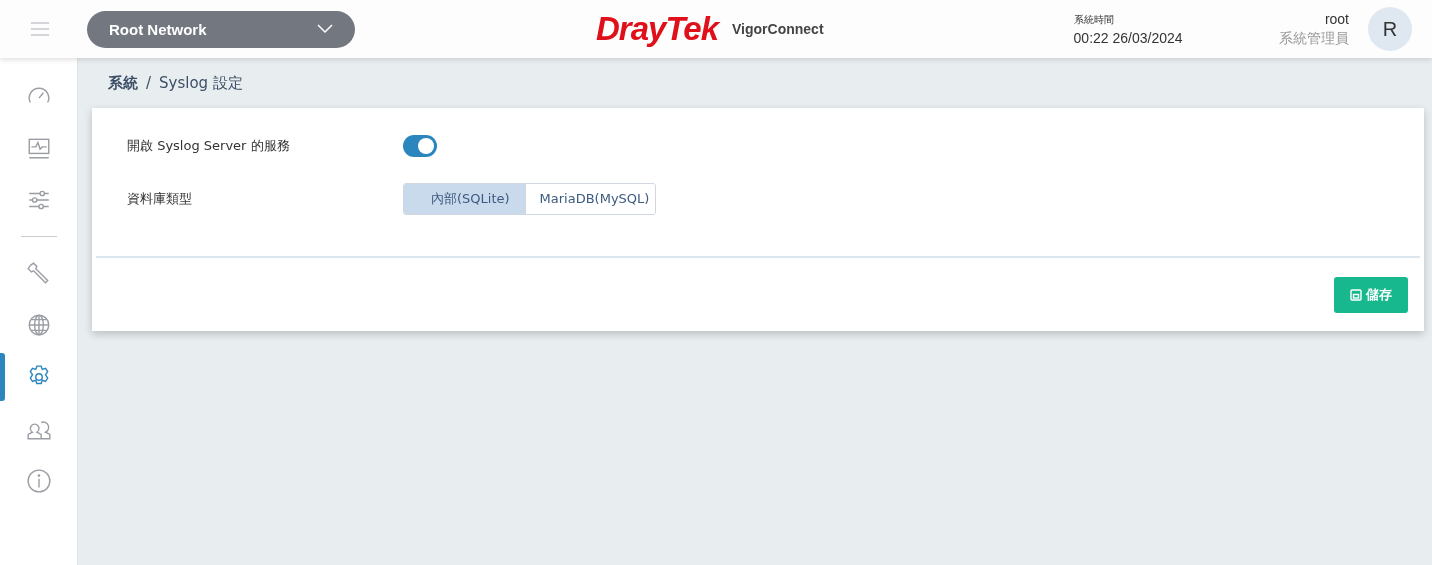 Image resolution: width=1432 pixels, height=565 pixels. Describe the element at coordinates (38, 481) in the screenshot. I see `info-icon` at that location.